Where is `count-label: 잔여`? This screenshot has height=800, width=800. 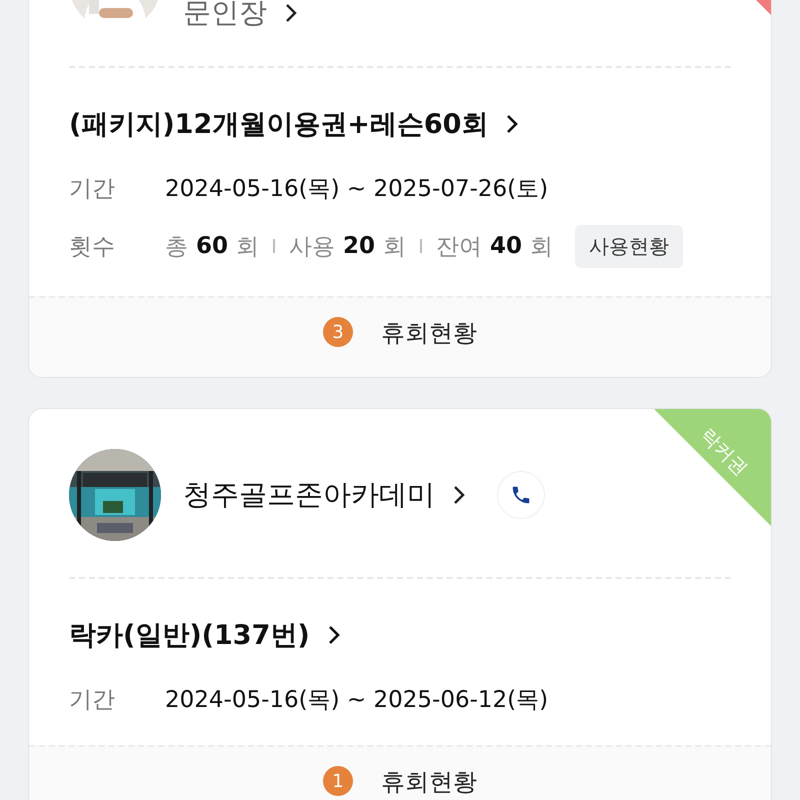
count-label: 잔여 is located at coordinates (459, 247).